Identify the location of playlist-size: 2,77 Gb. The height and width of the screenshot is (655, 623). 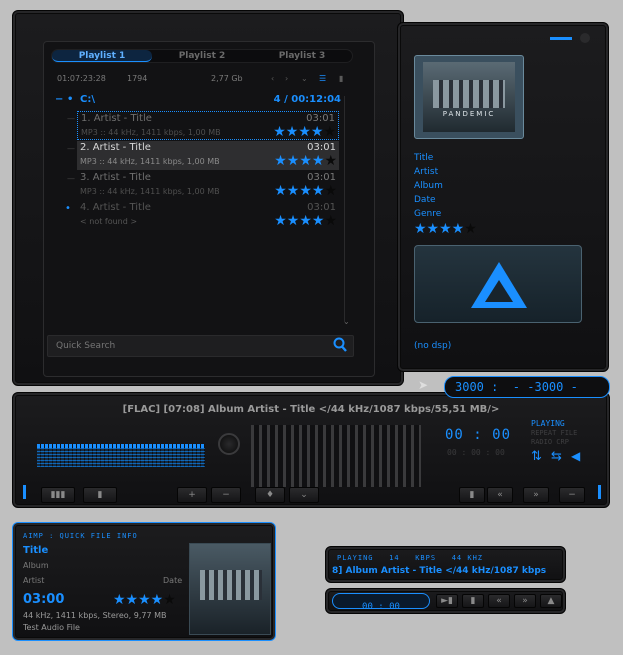
(227, 78).